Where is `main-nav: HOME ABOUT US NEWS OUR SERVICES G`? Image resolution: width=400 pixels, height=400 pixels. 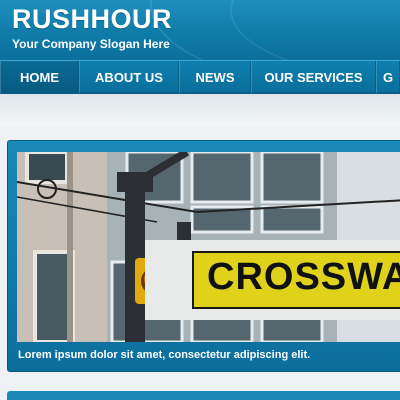
main-nav: HOME ABOUT US NEWS OUR SERVICES G is located at coordinates (200, 77).